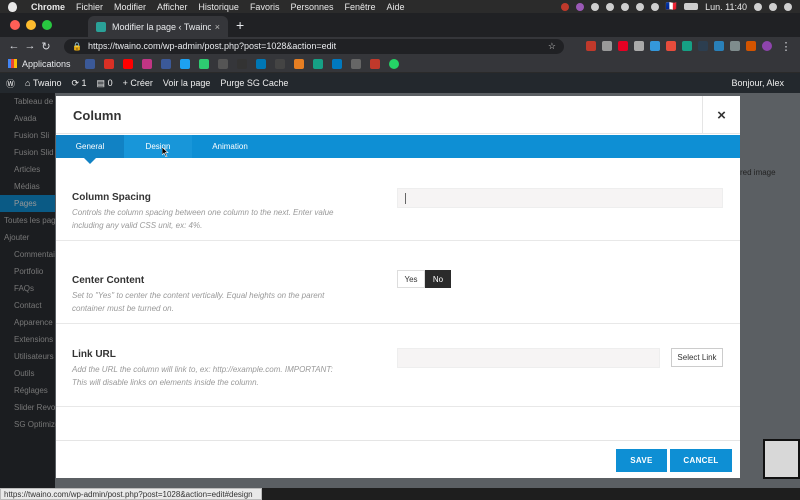 This screenshot has width=800, height=500. Describe the element at coordinates (217, 27) in the screenshot. I see `tab-close-icon: ×` at that location.